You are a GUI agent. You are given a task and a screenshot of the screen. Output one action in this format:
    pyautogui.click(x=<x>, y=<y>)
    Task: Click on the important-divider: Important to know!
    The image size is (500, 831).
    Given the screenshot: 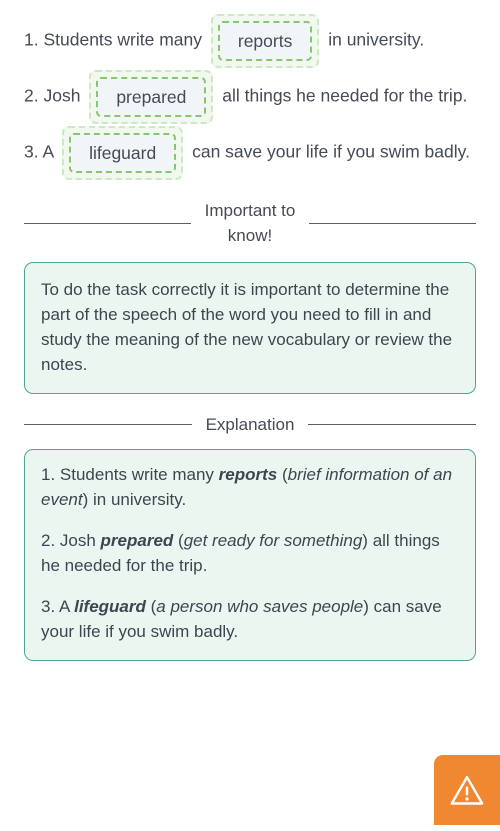 What is the action you would take?
    pyautogui.click(x=250, y=223)
    